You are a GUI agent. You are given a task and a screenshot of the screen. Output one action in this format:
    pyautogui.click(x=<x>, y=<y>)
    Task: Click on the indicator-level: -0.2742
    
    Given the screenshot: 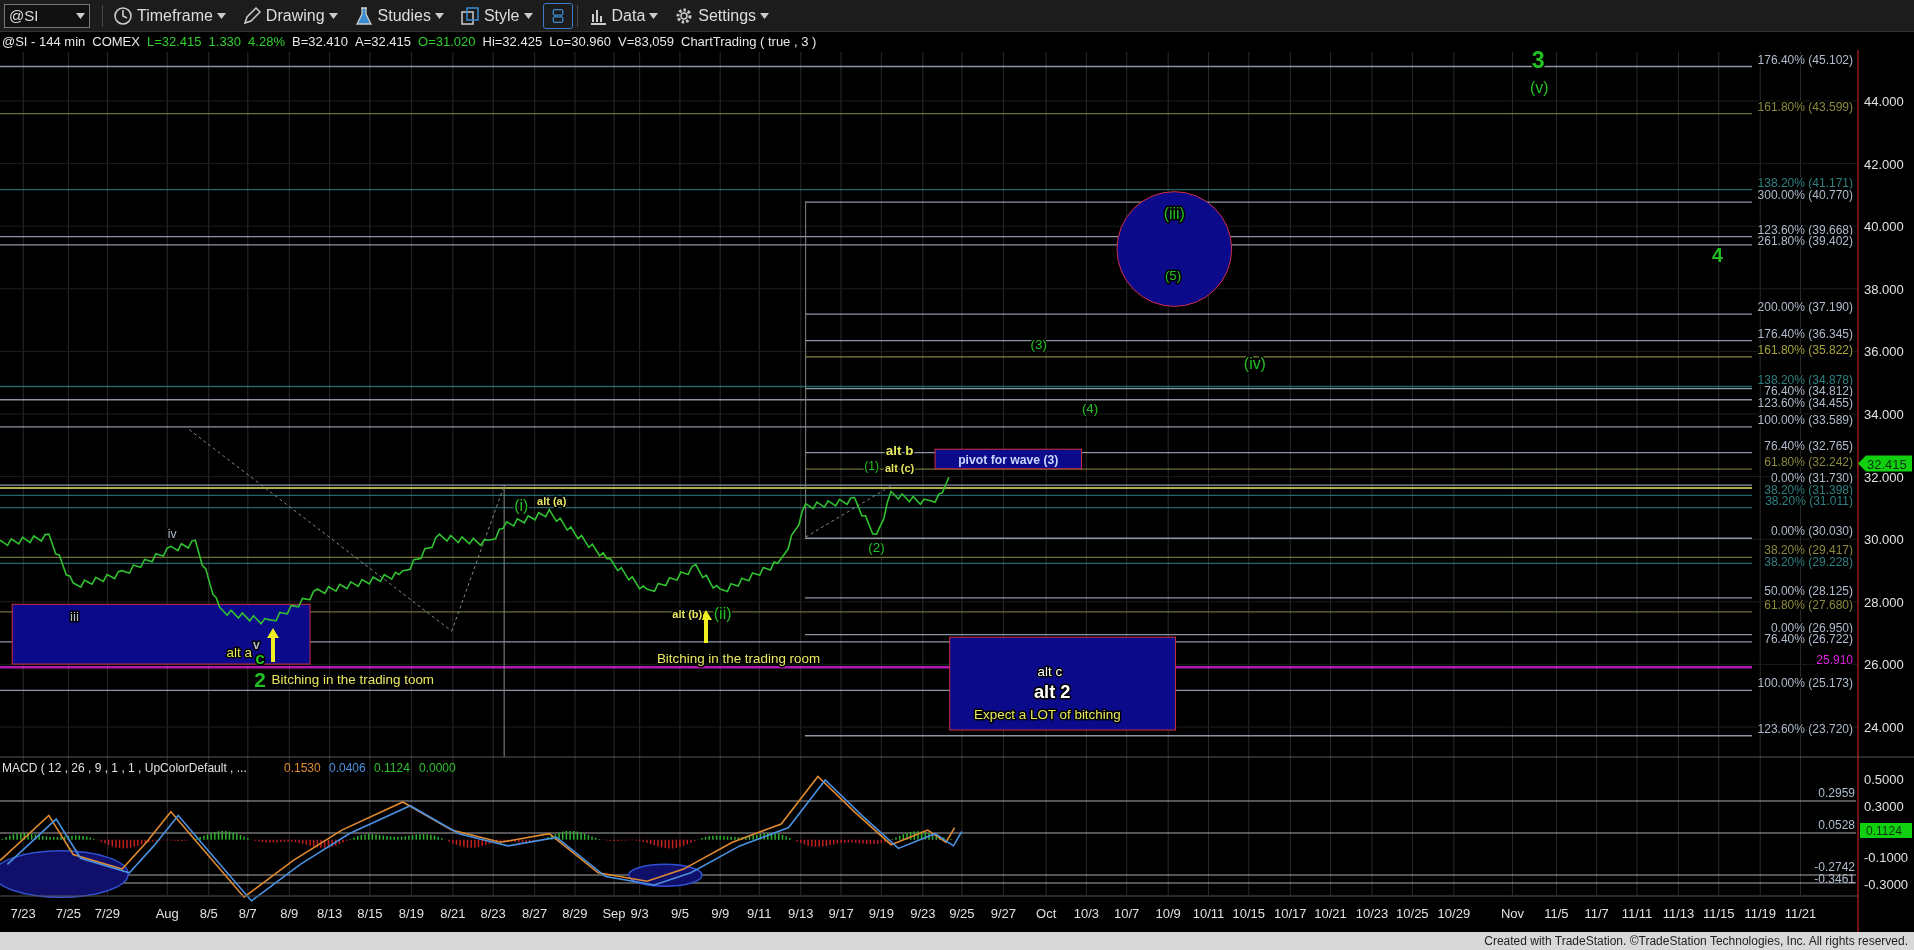 What is the action you would take?
    pyautogui.click(x=1834, y=867)
    